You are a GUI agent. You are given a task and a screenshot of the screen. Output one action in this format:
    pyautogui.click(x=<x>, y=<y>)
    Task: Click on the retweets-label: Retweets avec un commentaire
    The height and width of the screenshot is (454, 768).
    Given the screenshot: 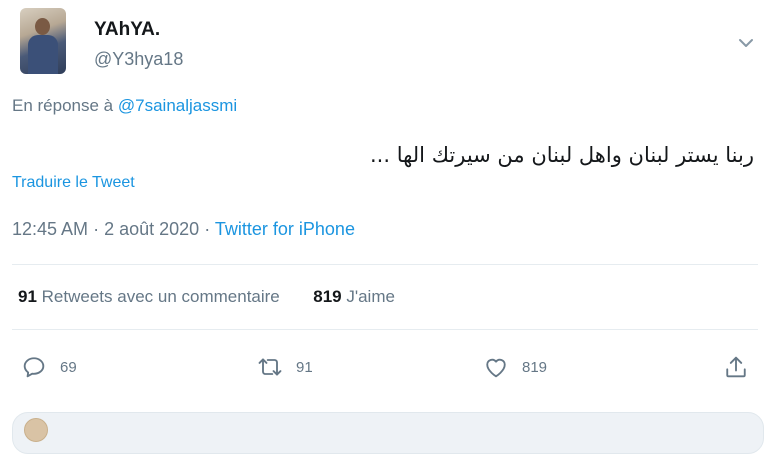 What is the action you would take?
    pyautogui.click(x=160, y=296)
    